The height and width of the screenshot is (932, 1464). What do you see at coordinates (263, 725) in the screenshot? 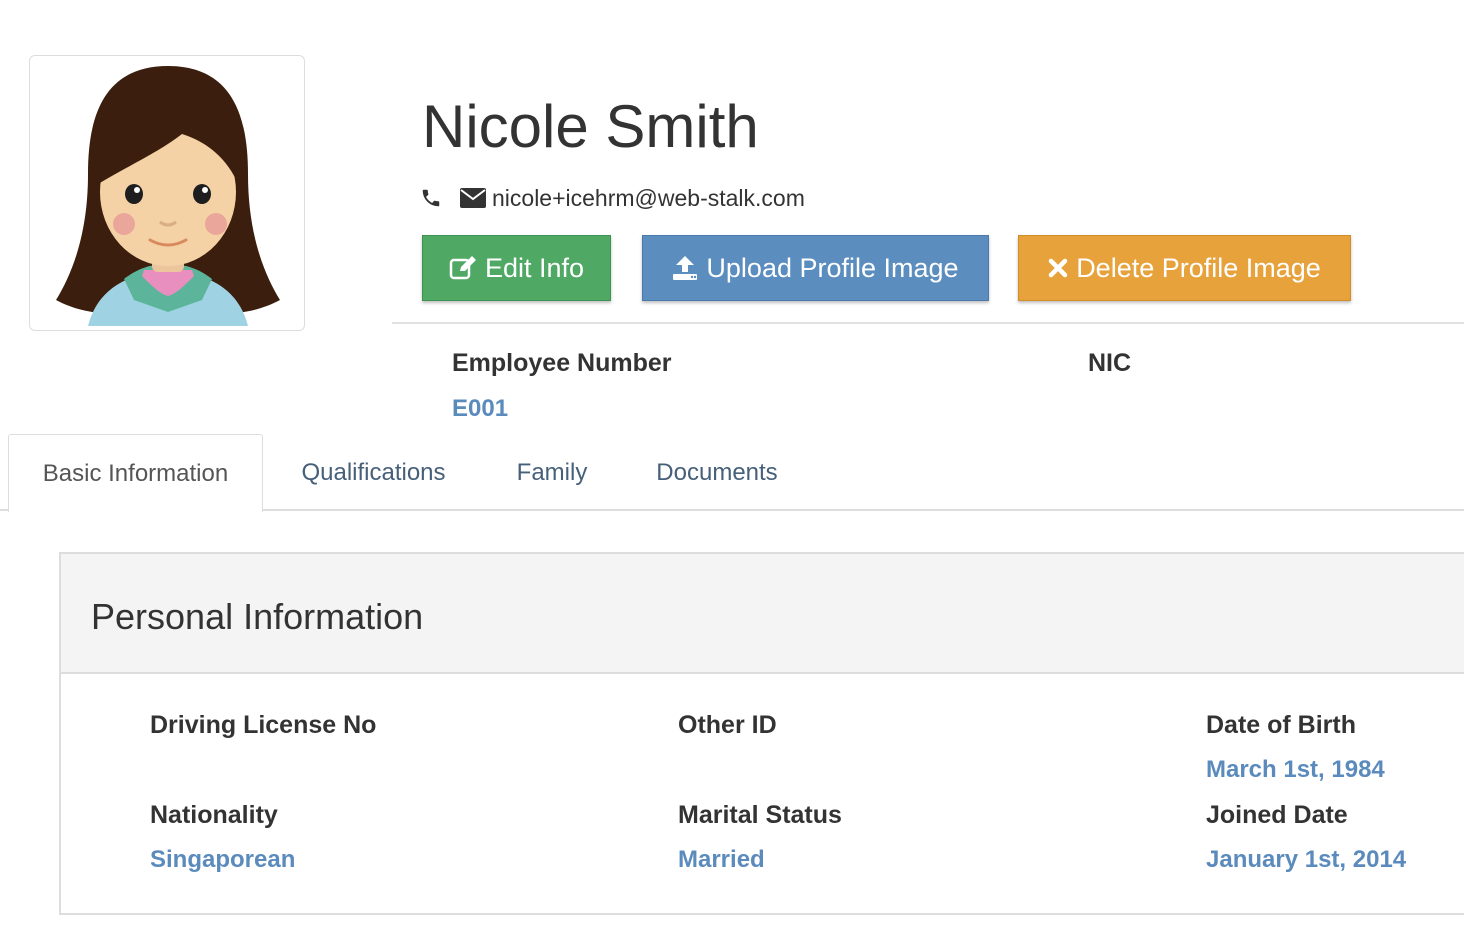
I see `driving-license-label: Driving License No` at bounding box center [263, 725].